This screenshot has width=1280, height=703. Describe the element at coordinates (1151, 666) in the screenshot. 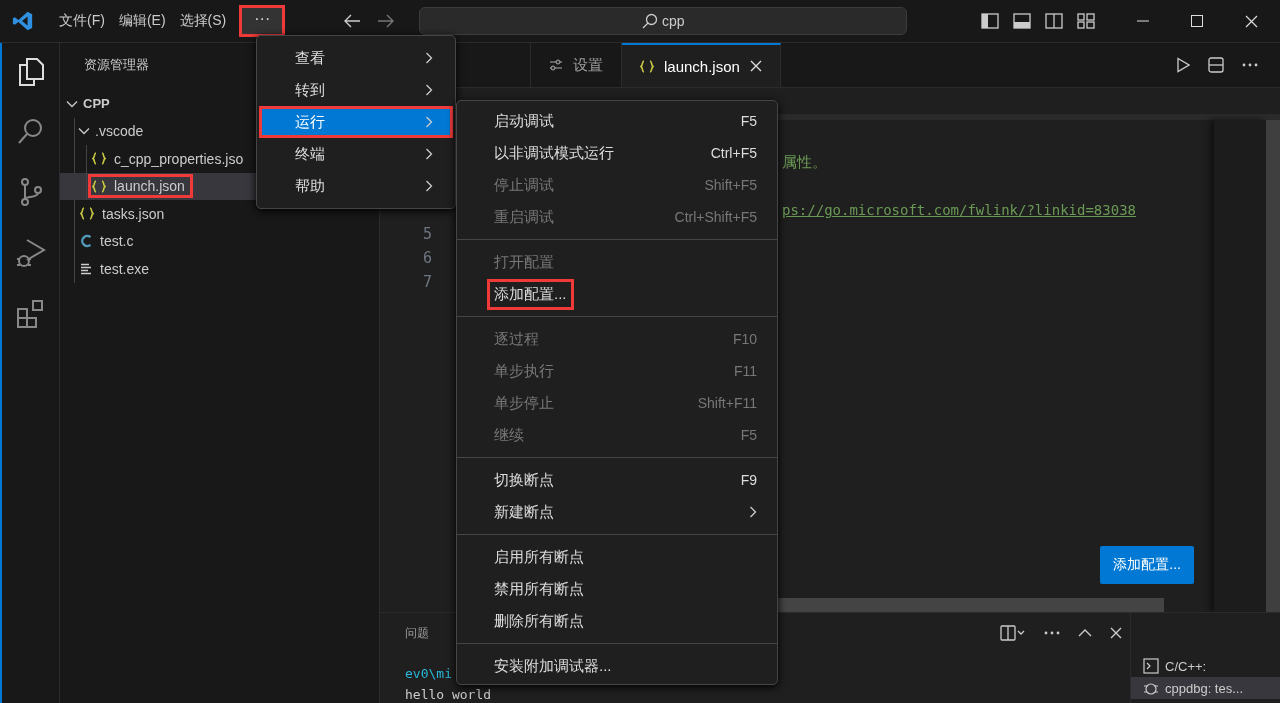

I see `terminal-icon` at that location.